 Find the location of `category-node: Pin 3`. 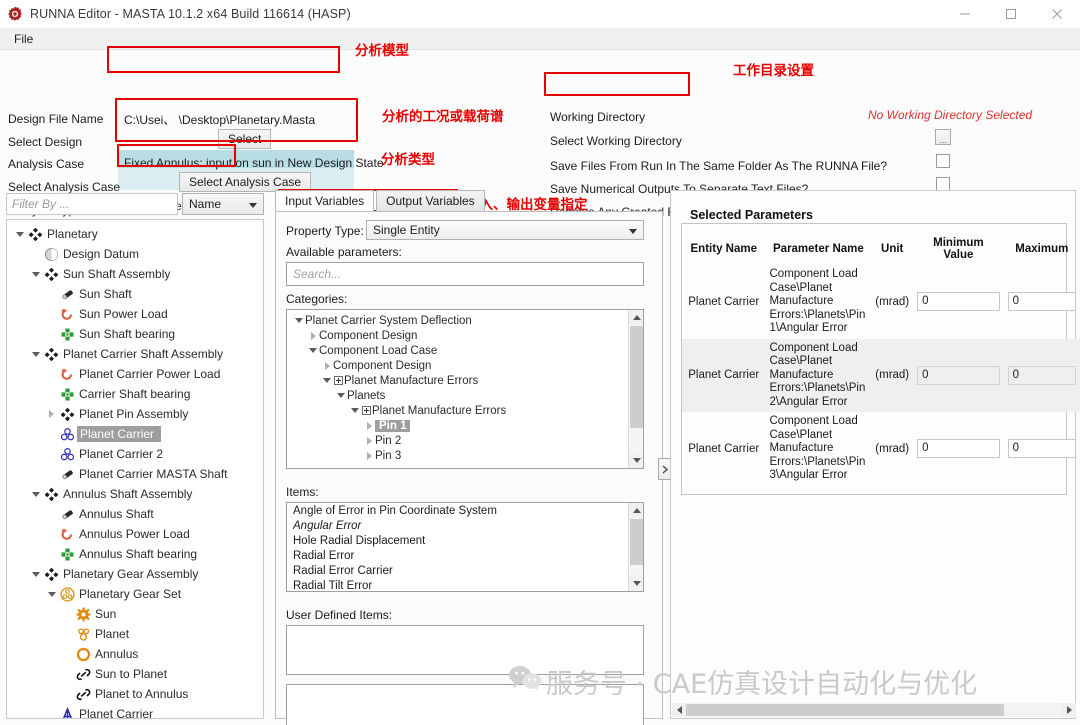

category-node: Pin 3 is located at coordinates (466, 455).